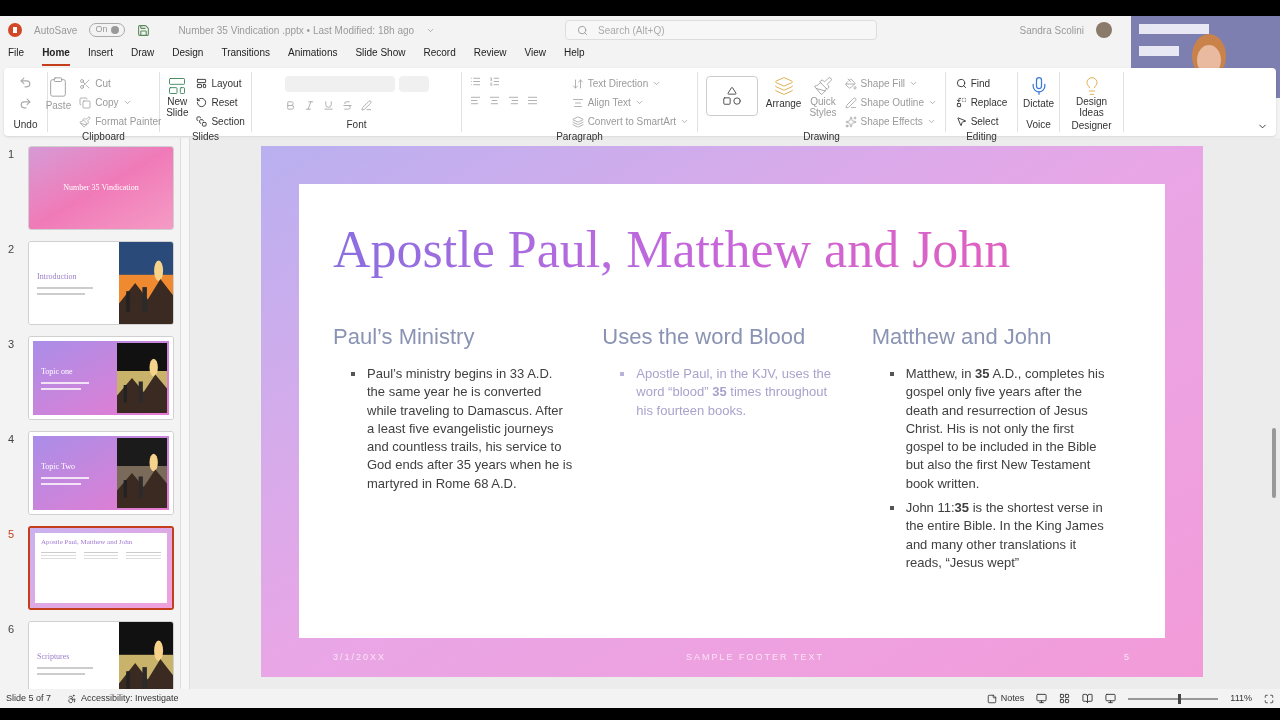  What do you see at coordinates (1241, 698) in the screenshot?
I see `zoom-percent: 111%` at bounding box center [1241, 698].